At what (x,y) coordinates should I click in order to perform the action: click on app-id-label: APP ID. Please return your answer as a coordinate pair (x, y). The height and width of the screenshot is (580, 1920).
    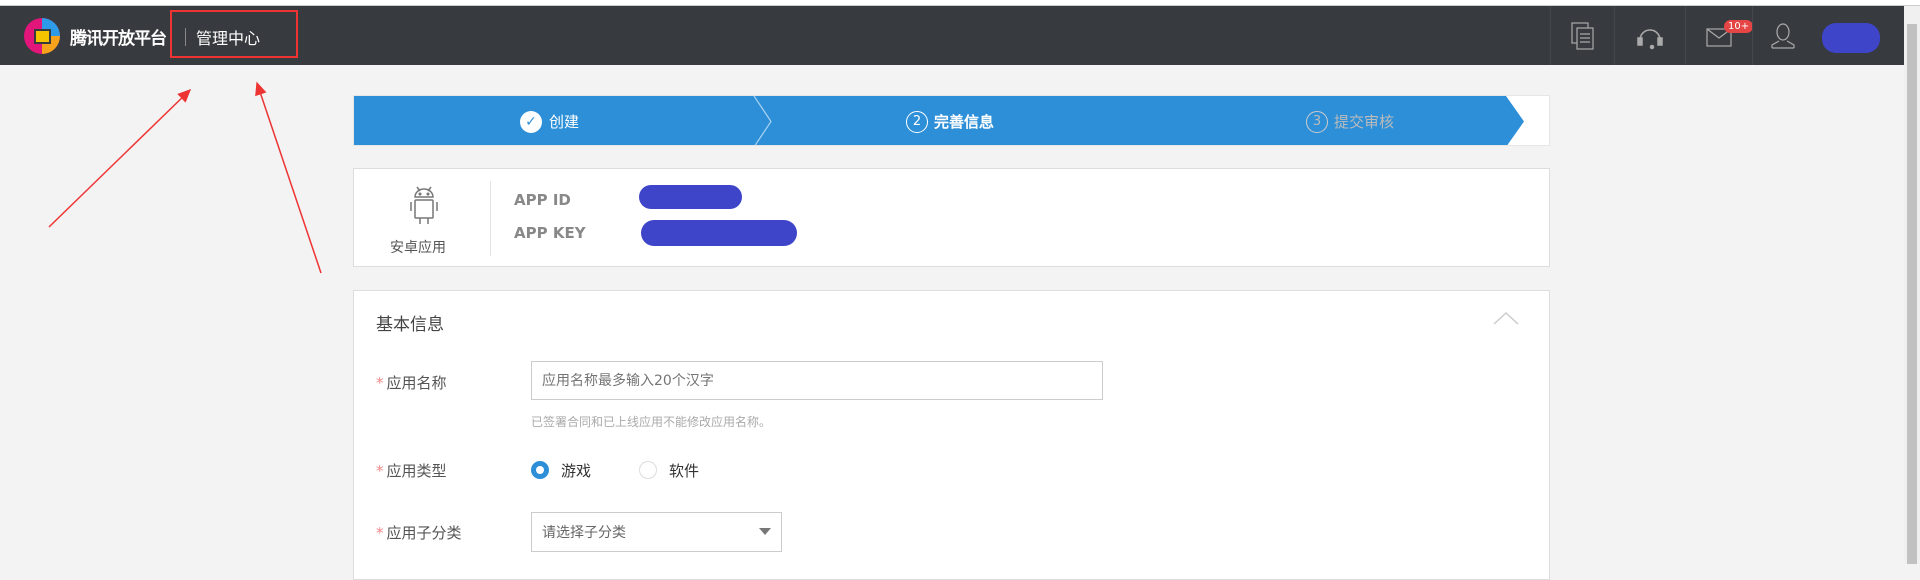
    Looking at the image, I should click on (542, 200).